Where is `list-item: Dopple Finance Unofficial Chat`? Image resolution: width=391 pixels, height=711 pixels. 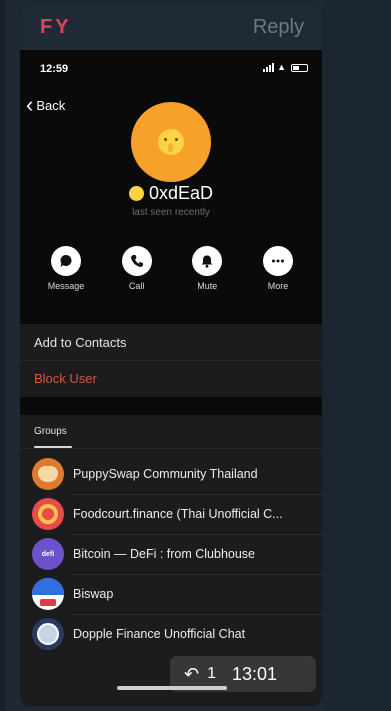 list-item: Dopple Finance Unofficial Chat is located at coordinates (171, 634).